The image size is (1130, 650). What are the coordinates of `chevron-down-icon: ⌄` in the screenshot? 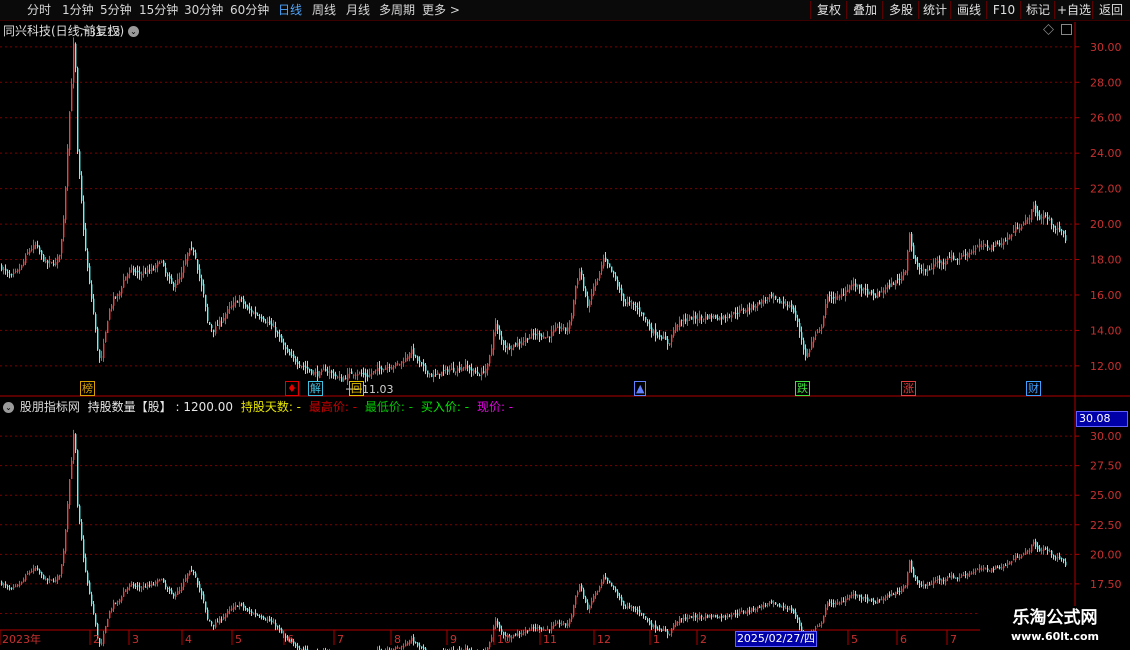 It's located at (8, 407).